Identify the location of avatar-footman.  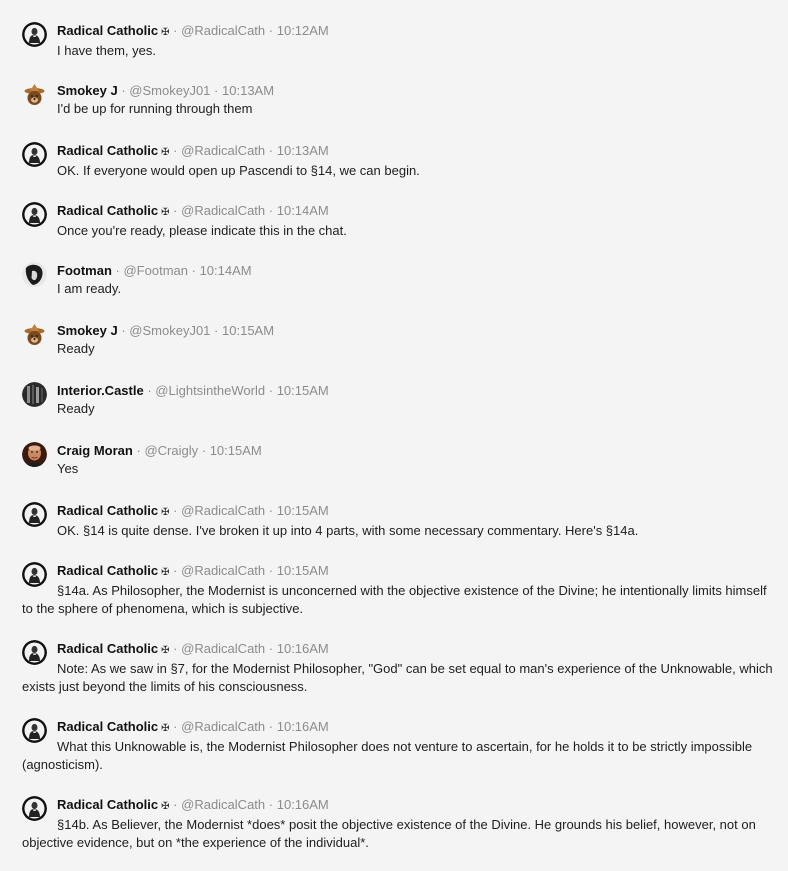
(34, 274).